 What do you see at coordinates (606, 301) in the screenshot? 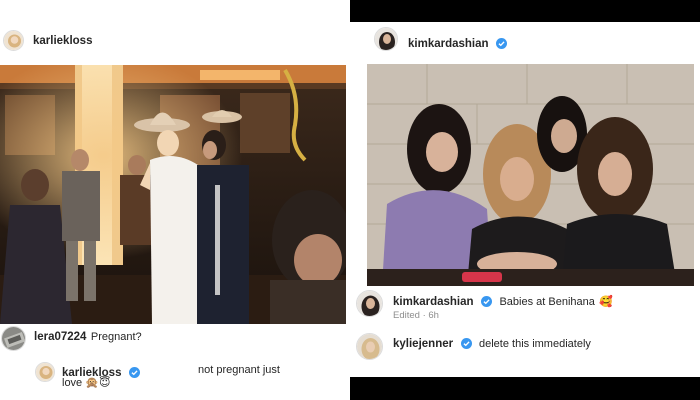
I see `caption-emoji: 🥰` at bounding box center [606, 301].